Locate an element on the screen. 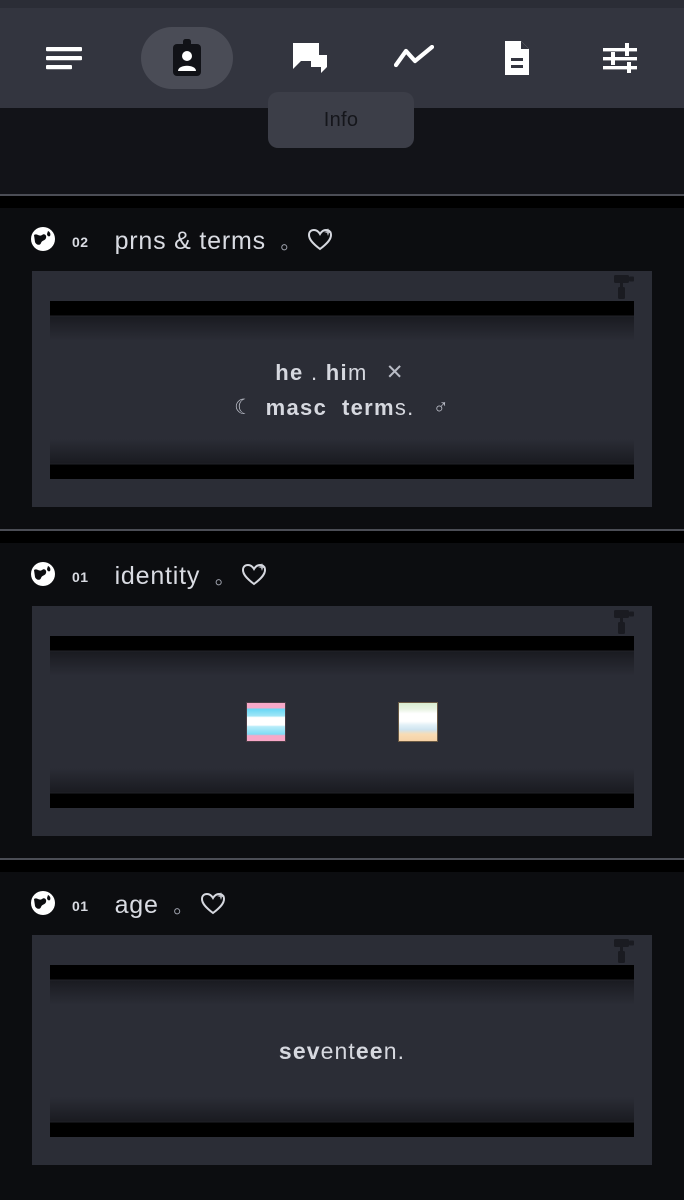  card-content: he . hi m ✕ ☾ masc term s. ♂ is located at coordinates (342, 390).